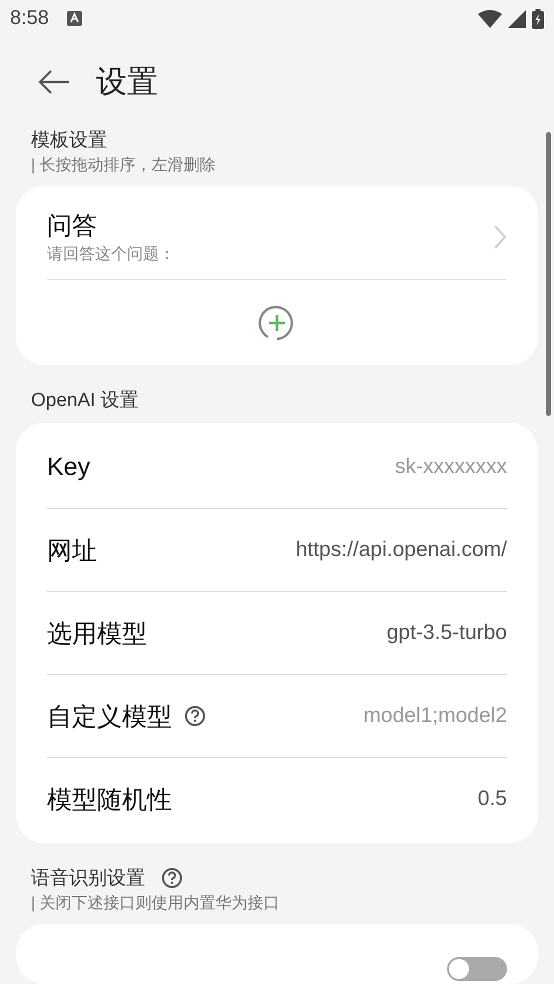 Image resolution: width=554 pixels, height=984 pixels. I want to click on clock: 8:58, so click(29, 18).